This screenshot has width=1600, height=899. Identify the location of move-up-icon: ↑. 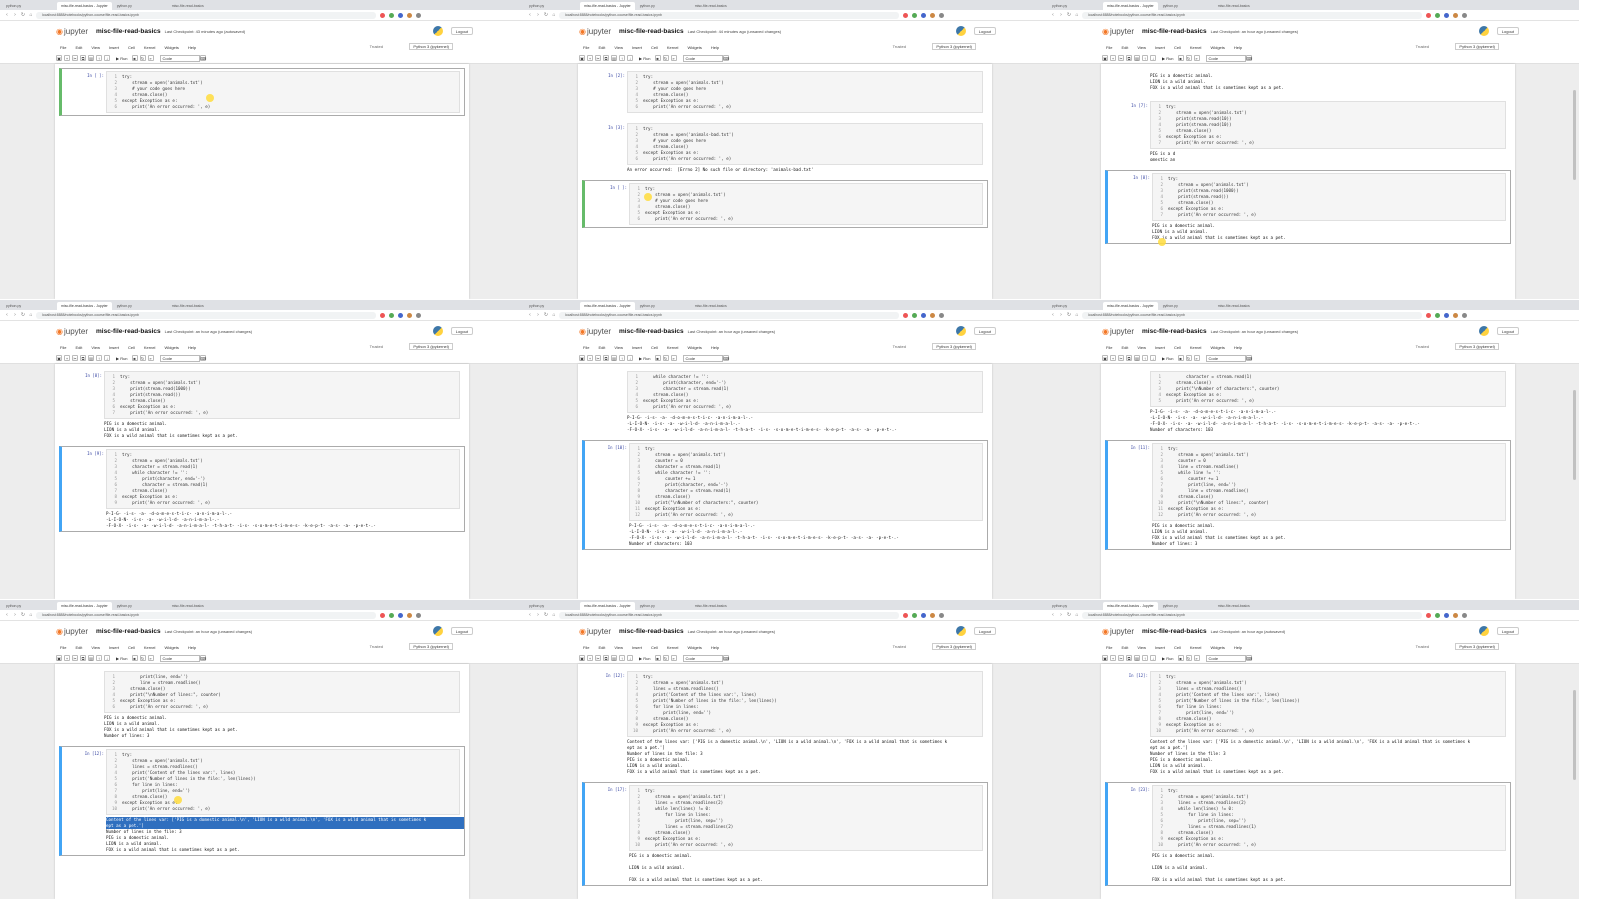
(622, 58).